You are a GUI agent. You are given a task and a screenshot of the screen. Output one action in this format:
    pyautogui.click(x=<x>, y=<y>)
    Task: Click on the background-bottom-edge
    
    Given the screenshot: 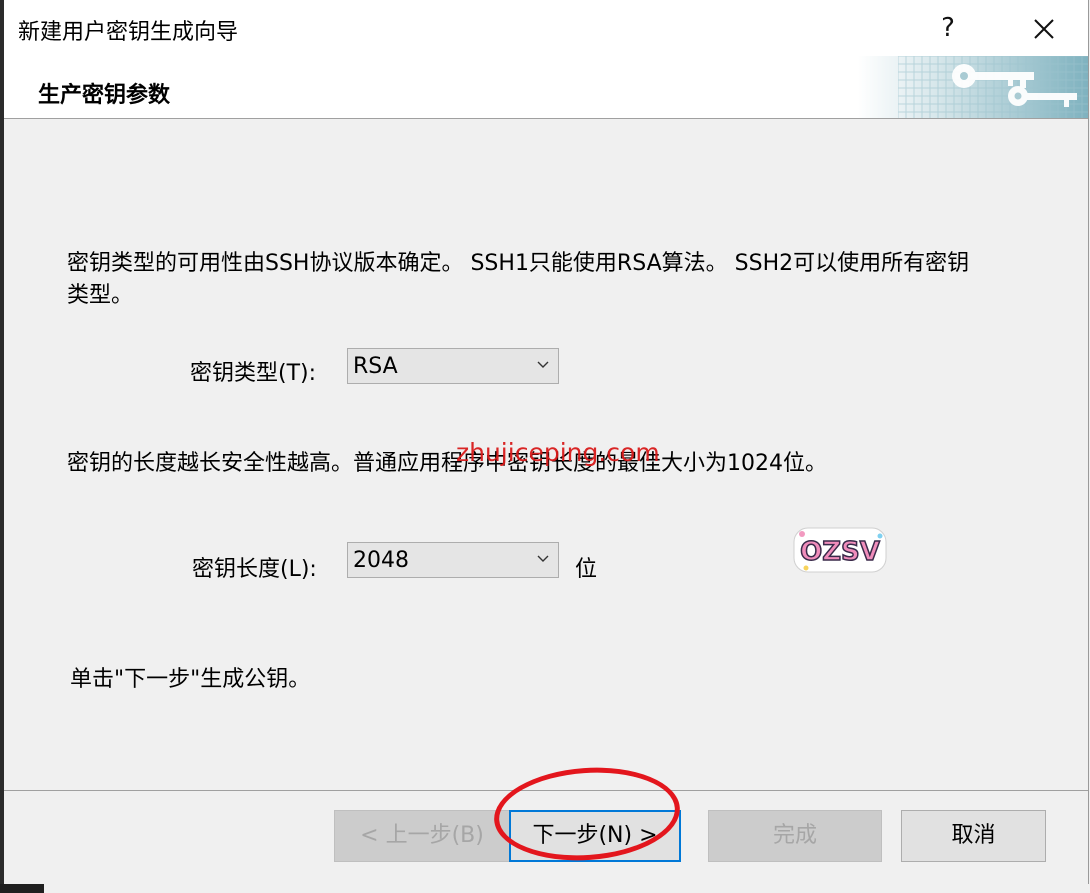 What is the action you would take?
    pyautogui.click(x=545, y=888)
    